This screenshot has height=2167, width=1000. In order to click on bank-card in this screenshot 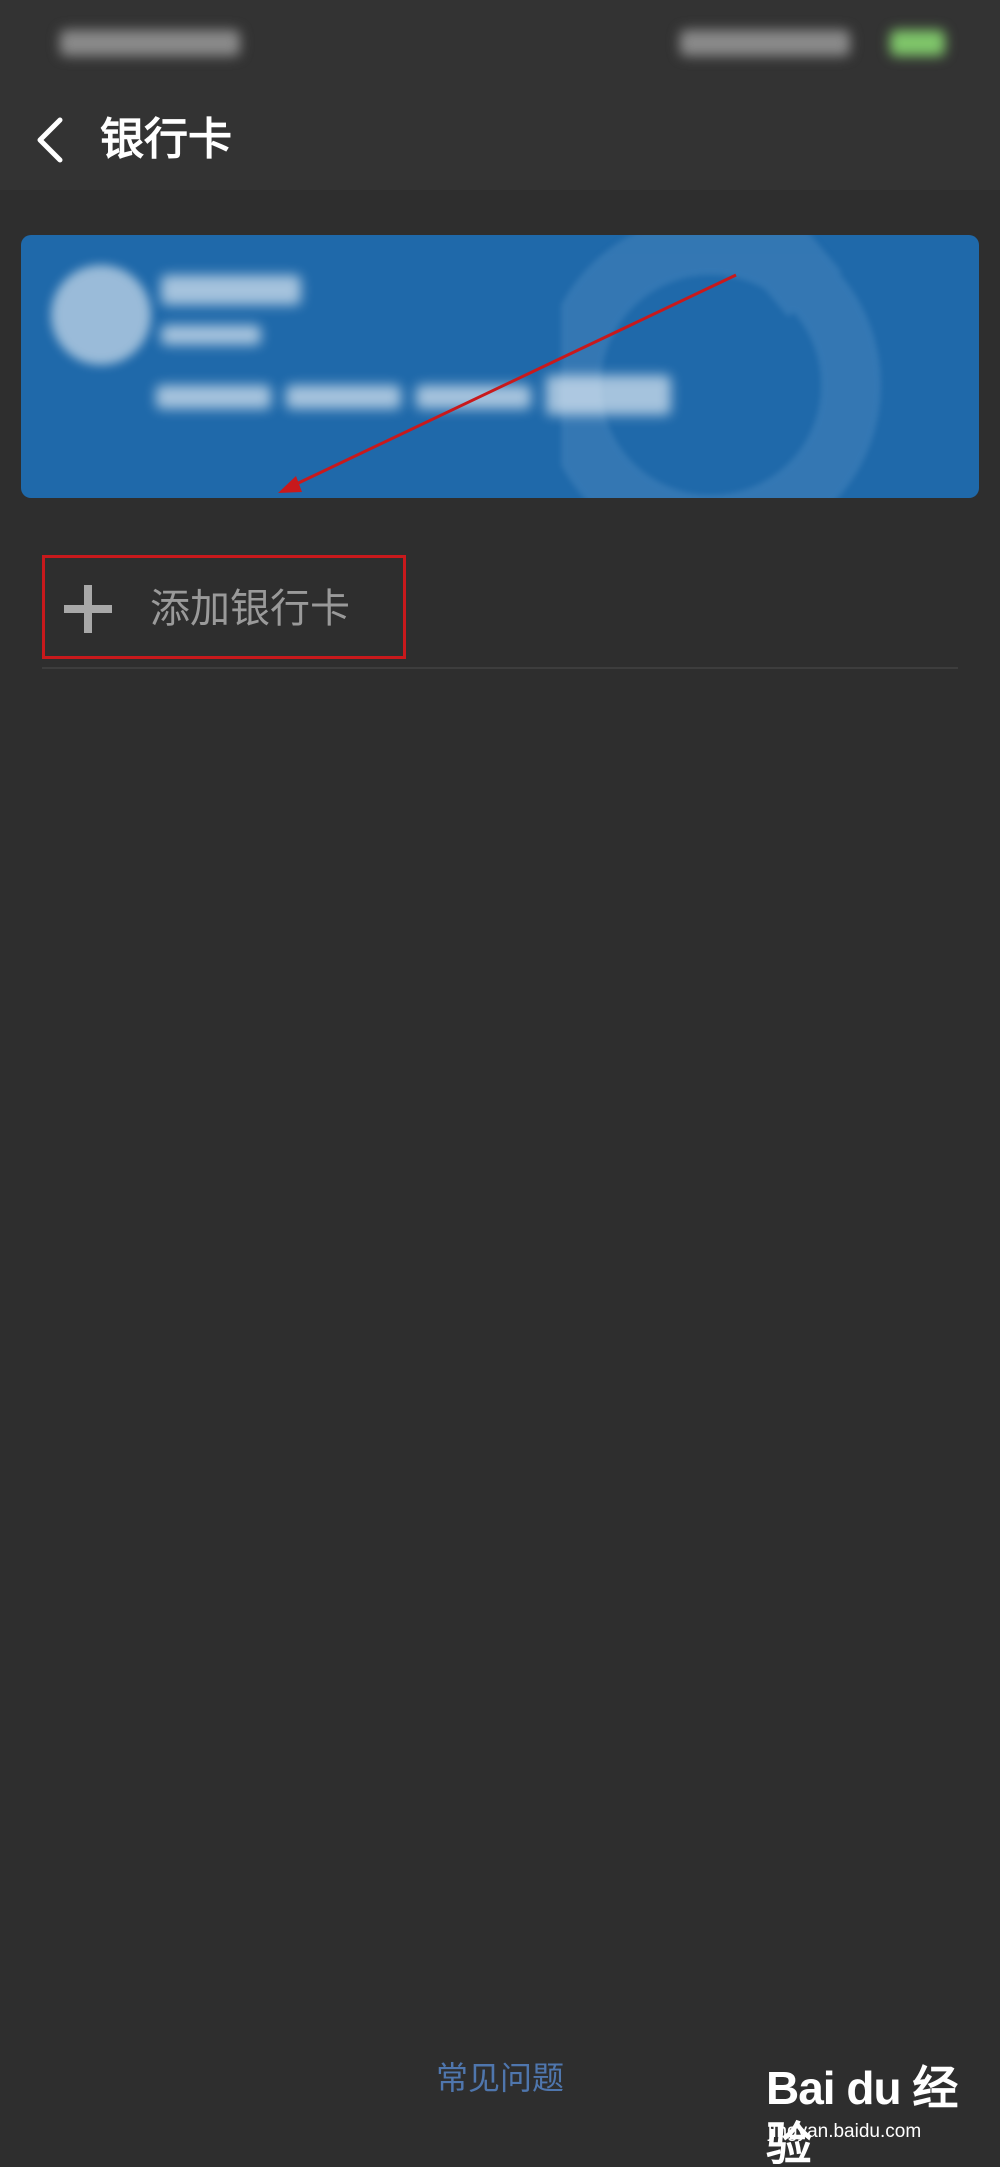, I will do `click(500, 366)`.